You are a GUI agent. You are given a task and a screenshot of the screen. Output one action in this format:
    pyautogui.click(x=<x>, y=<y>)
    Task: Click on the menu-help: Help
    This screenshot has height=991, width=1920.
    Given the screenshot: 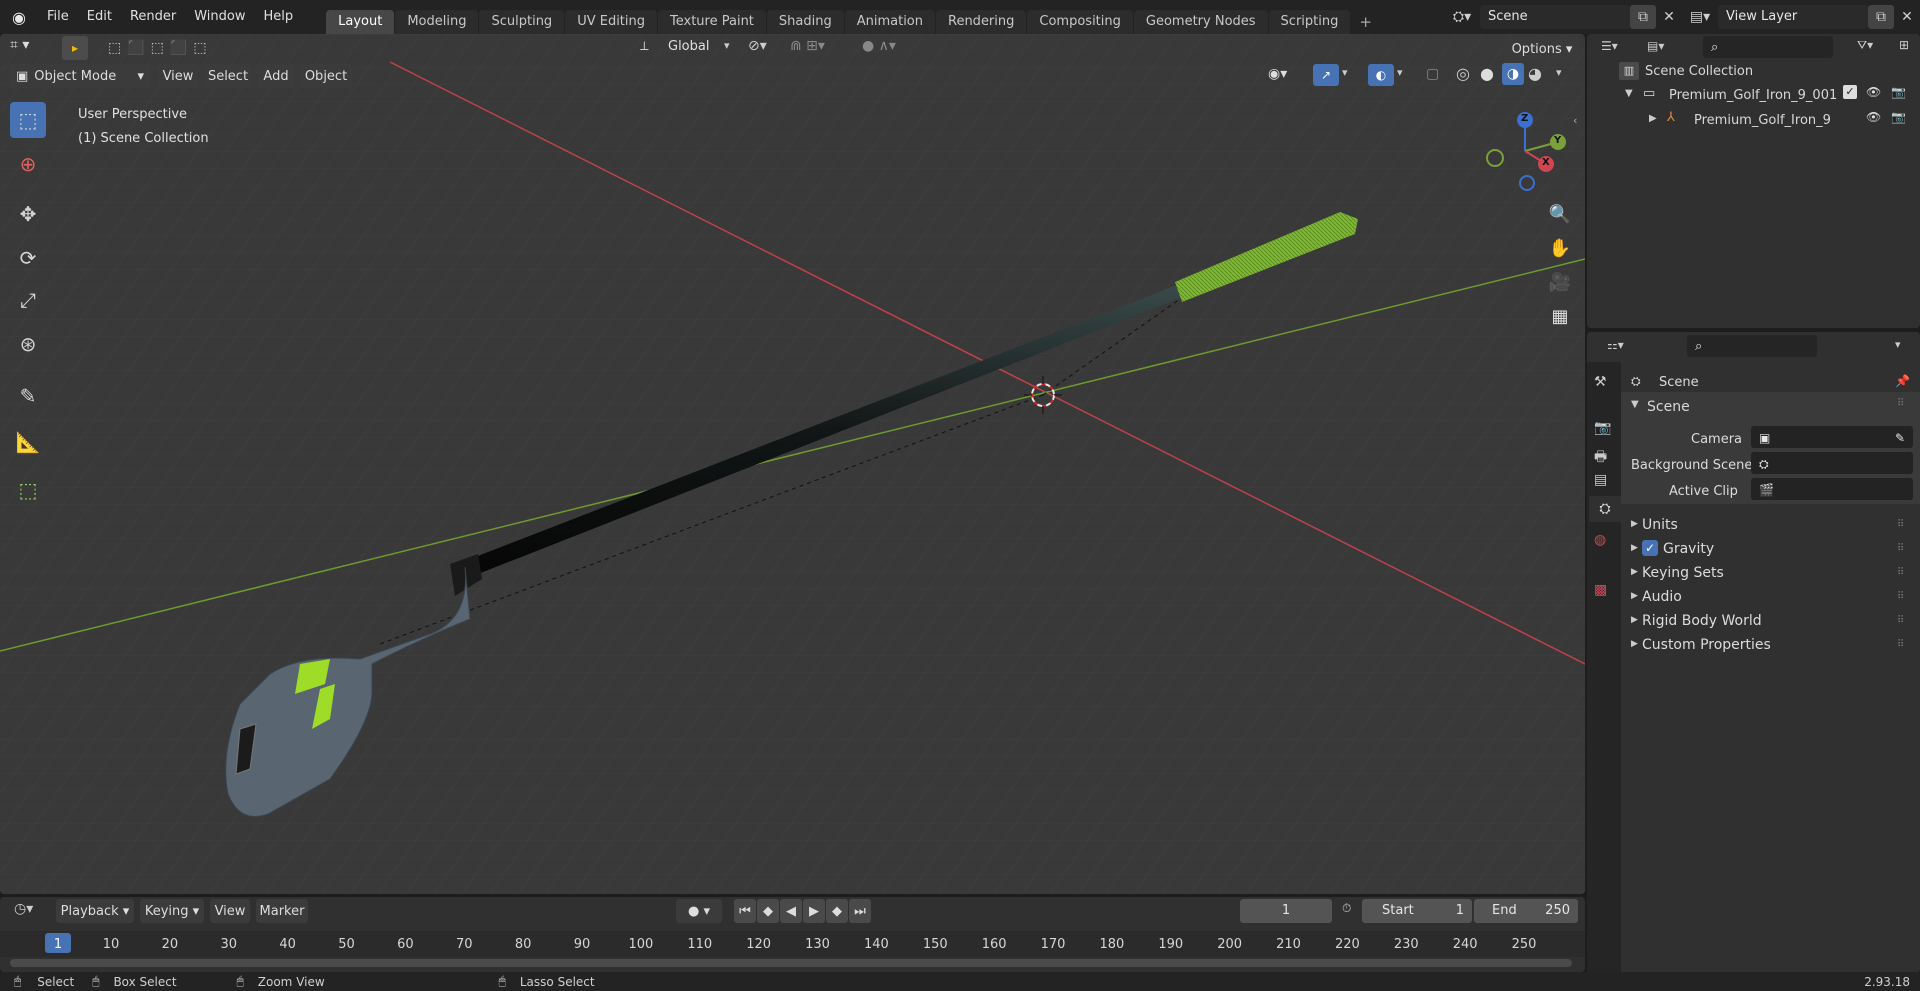 What is the action you would take?
    pyautogui.click(x=279, y=17)
    